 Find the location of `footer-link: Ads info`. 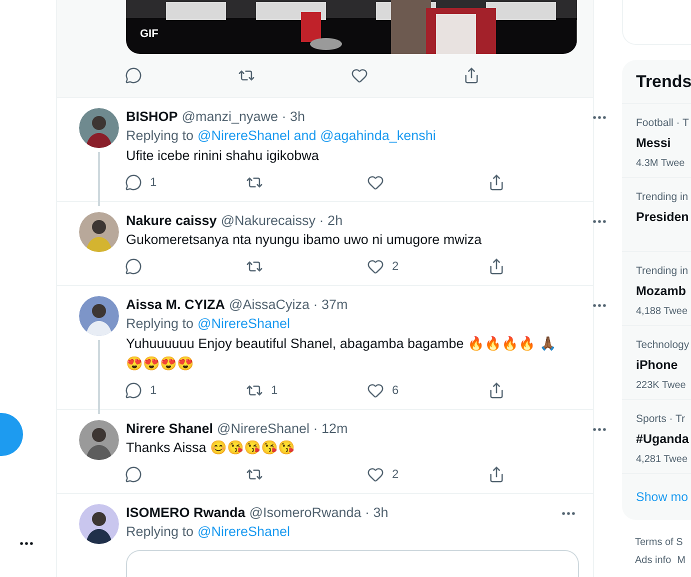

footer-link: Ads info is located at coordinates (653, 560).